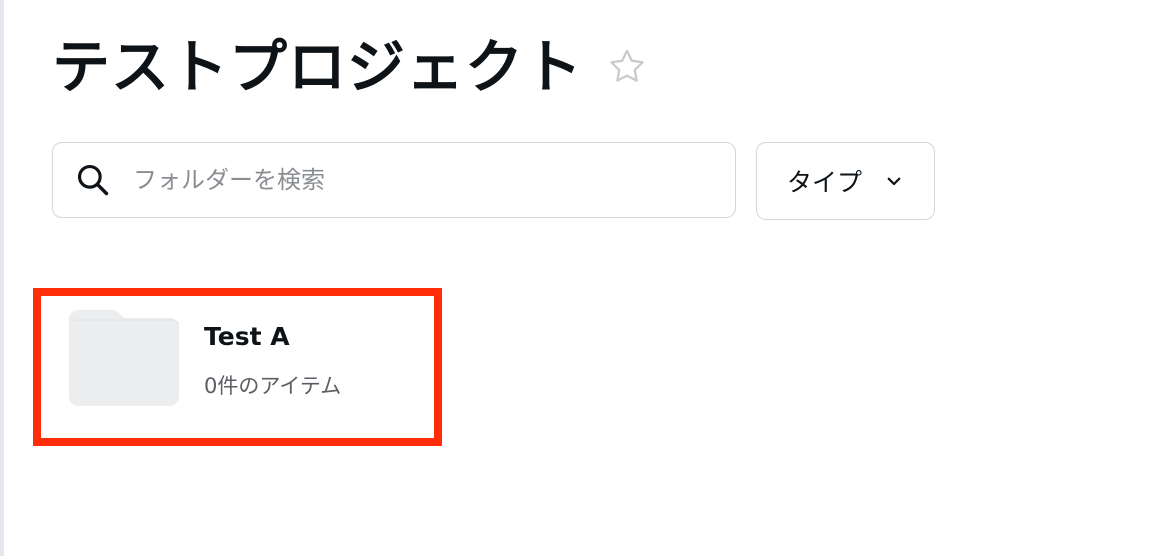 This screenshot has width=1162, height=556. What do you see at coordinates (93, 180) in the screenshot?
I see `search-icon` at bounding box center [93, 180].